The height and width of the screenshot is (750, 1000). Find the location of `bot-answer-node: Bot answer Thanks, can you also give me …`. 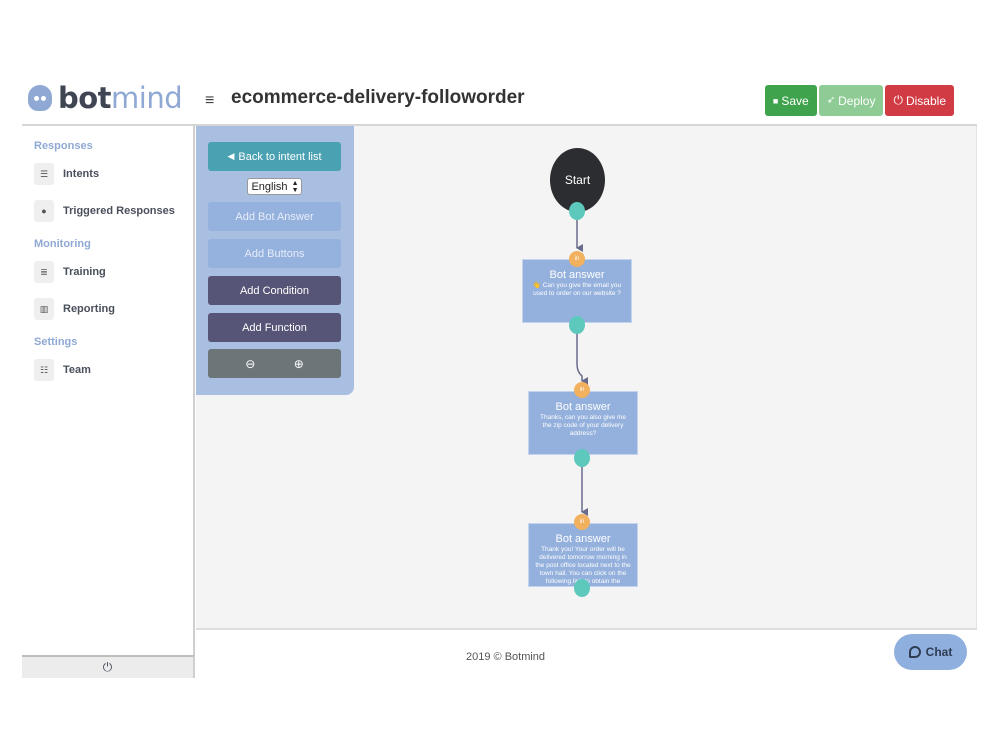

bot-answer-node: Bot answer Thanks, can you also give me … is located at coordinates (583, 423).